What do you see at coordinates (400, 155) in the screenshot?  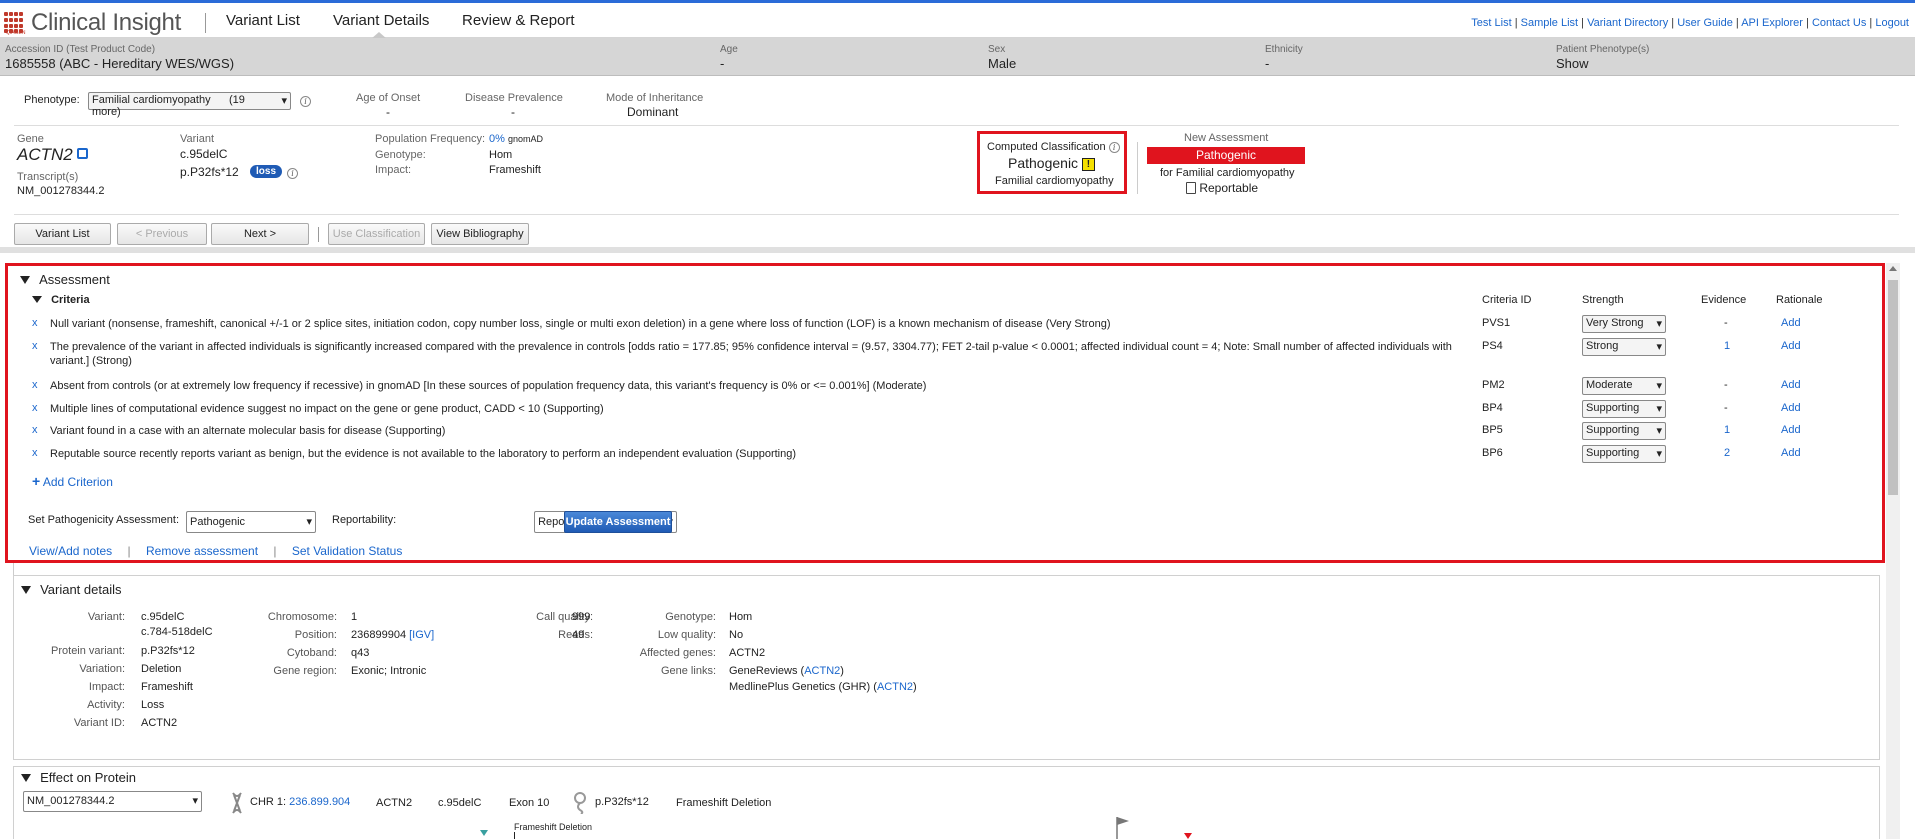 I see `genotype-label: Genotype:` at bounding box center [400, 155].